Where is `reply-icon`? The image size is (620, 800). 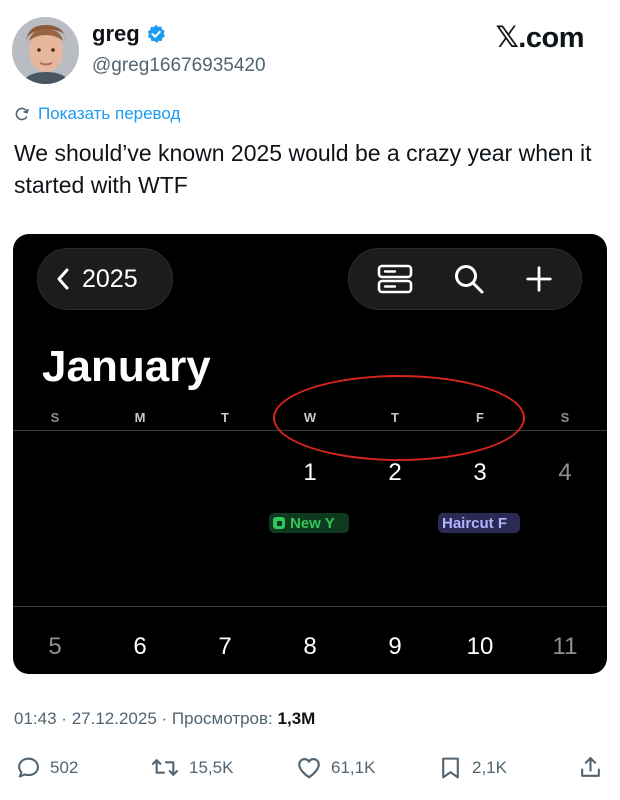 reply-icon is located at coordinates (28, 767).